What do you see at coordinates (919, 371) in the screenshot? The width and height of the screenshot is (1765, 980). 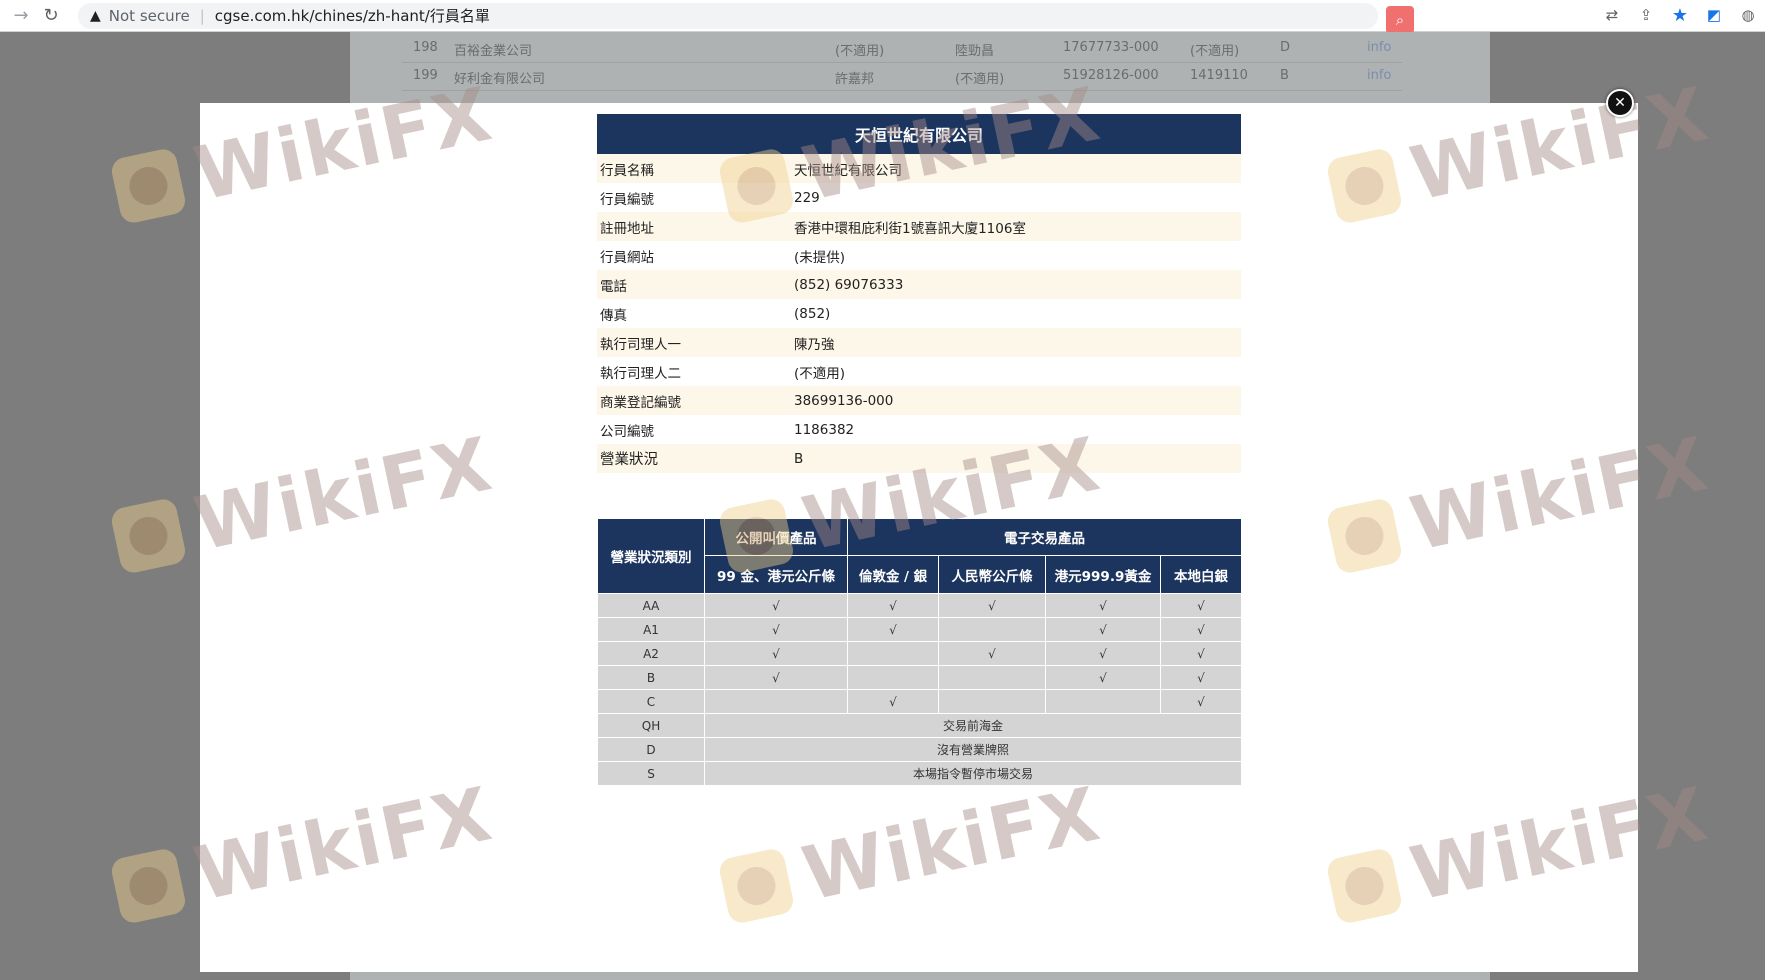 I see `info-row: 執行司理人二 (不適用)` at bounding box center [919, 371].